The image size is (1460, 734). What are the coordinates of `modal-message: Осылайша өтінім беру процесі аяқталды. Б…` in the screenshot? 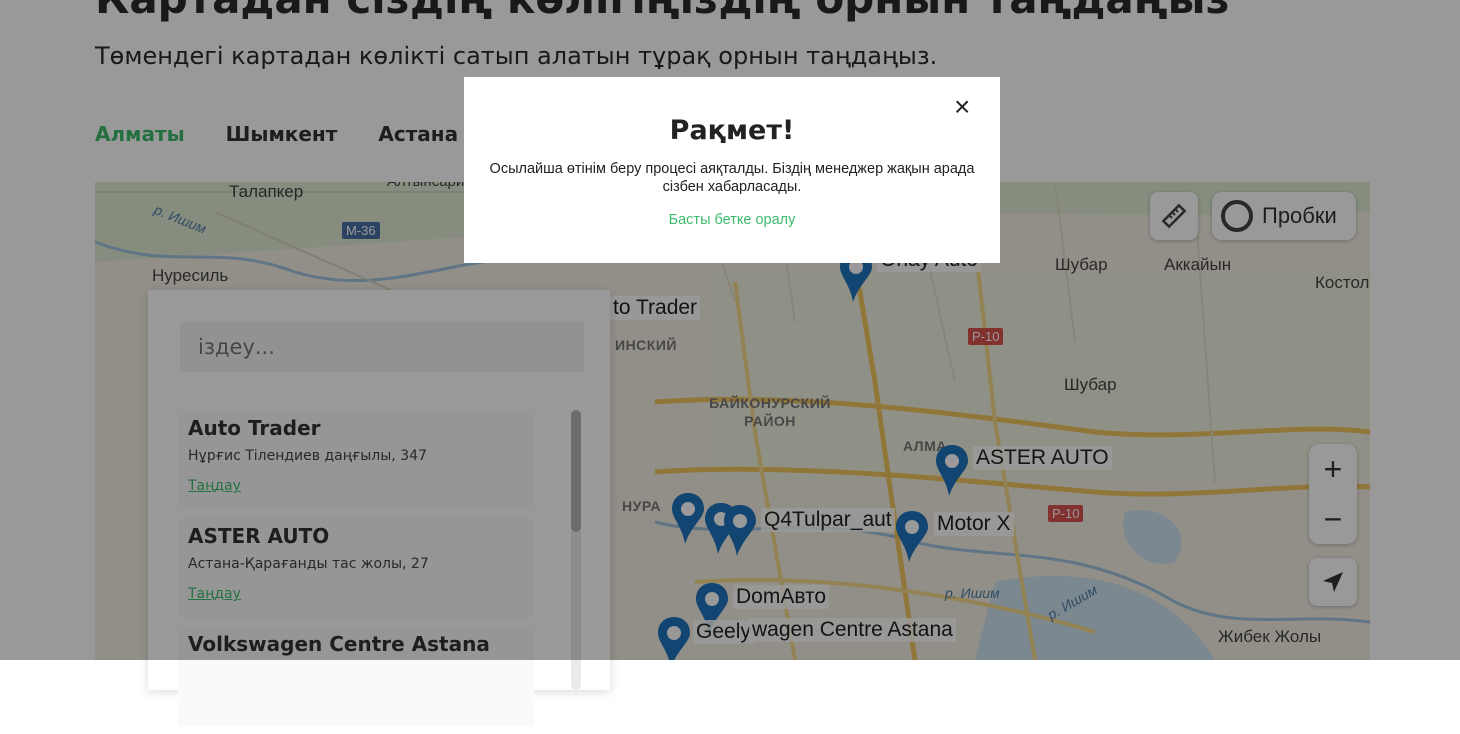 It's located at (732, 178).